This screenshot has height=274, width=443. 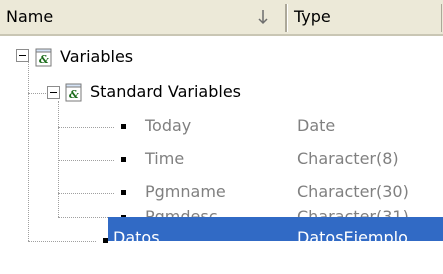 I want to click on collapse-toggle-standard-variables, so click(x=53, y=92).